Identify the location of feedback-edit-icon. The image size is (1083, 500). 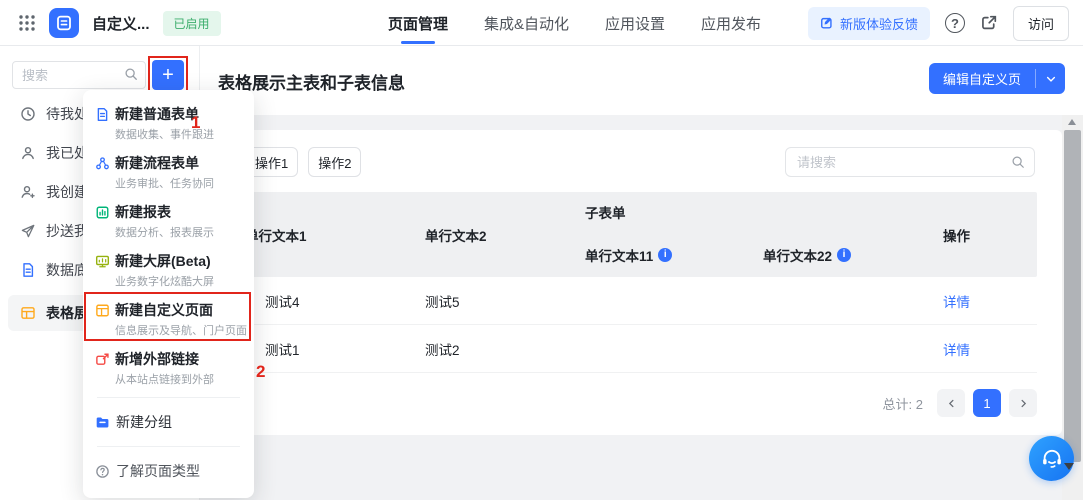
(827, 23).